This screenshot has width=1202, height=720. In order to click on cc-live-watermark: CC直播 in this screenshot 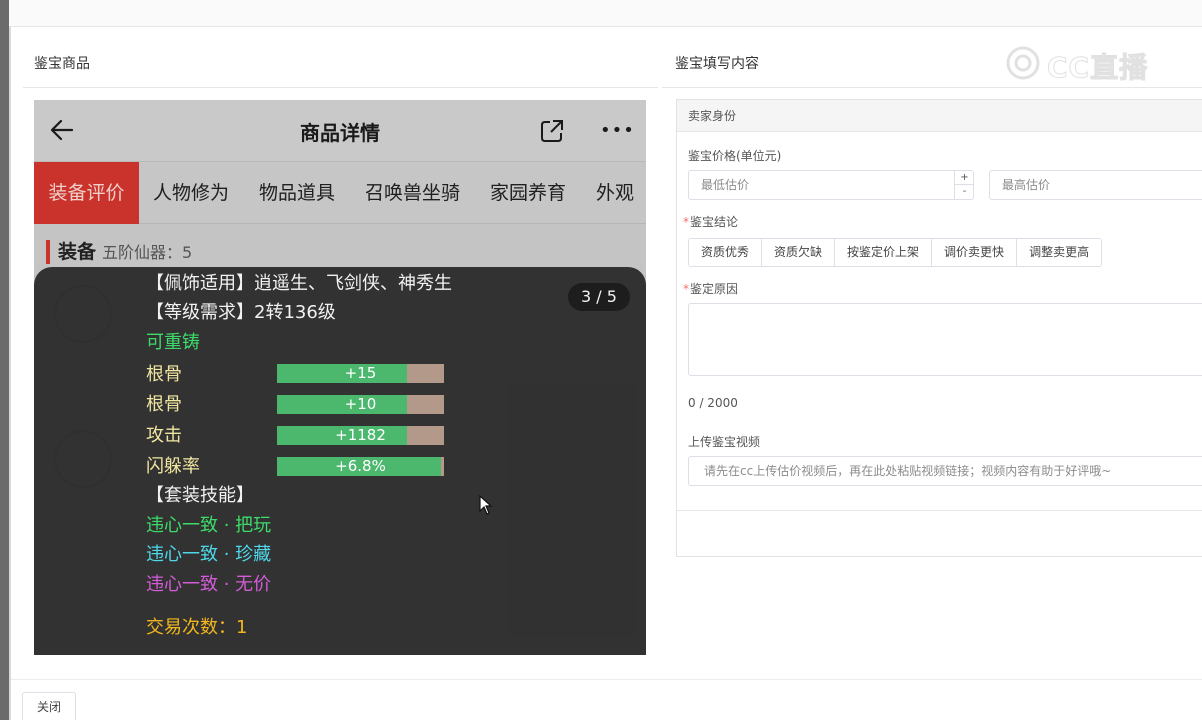, I will do `click(1090, 64)`.